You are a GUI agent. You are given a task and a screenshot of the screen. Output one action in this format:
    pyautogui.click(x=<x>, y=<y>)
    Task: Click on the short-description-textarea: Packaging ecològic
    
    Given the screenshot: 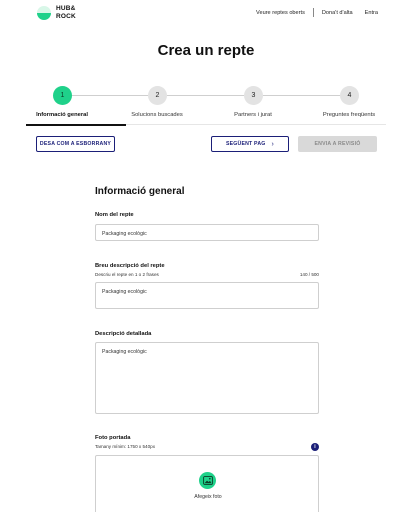 What is the action you would take?
    pyautogui.click(x=207, y=295)
    